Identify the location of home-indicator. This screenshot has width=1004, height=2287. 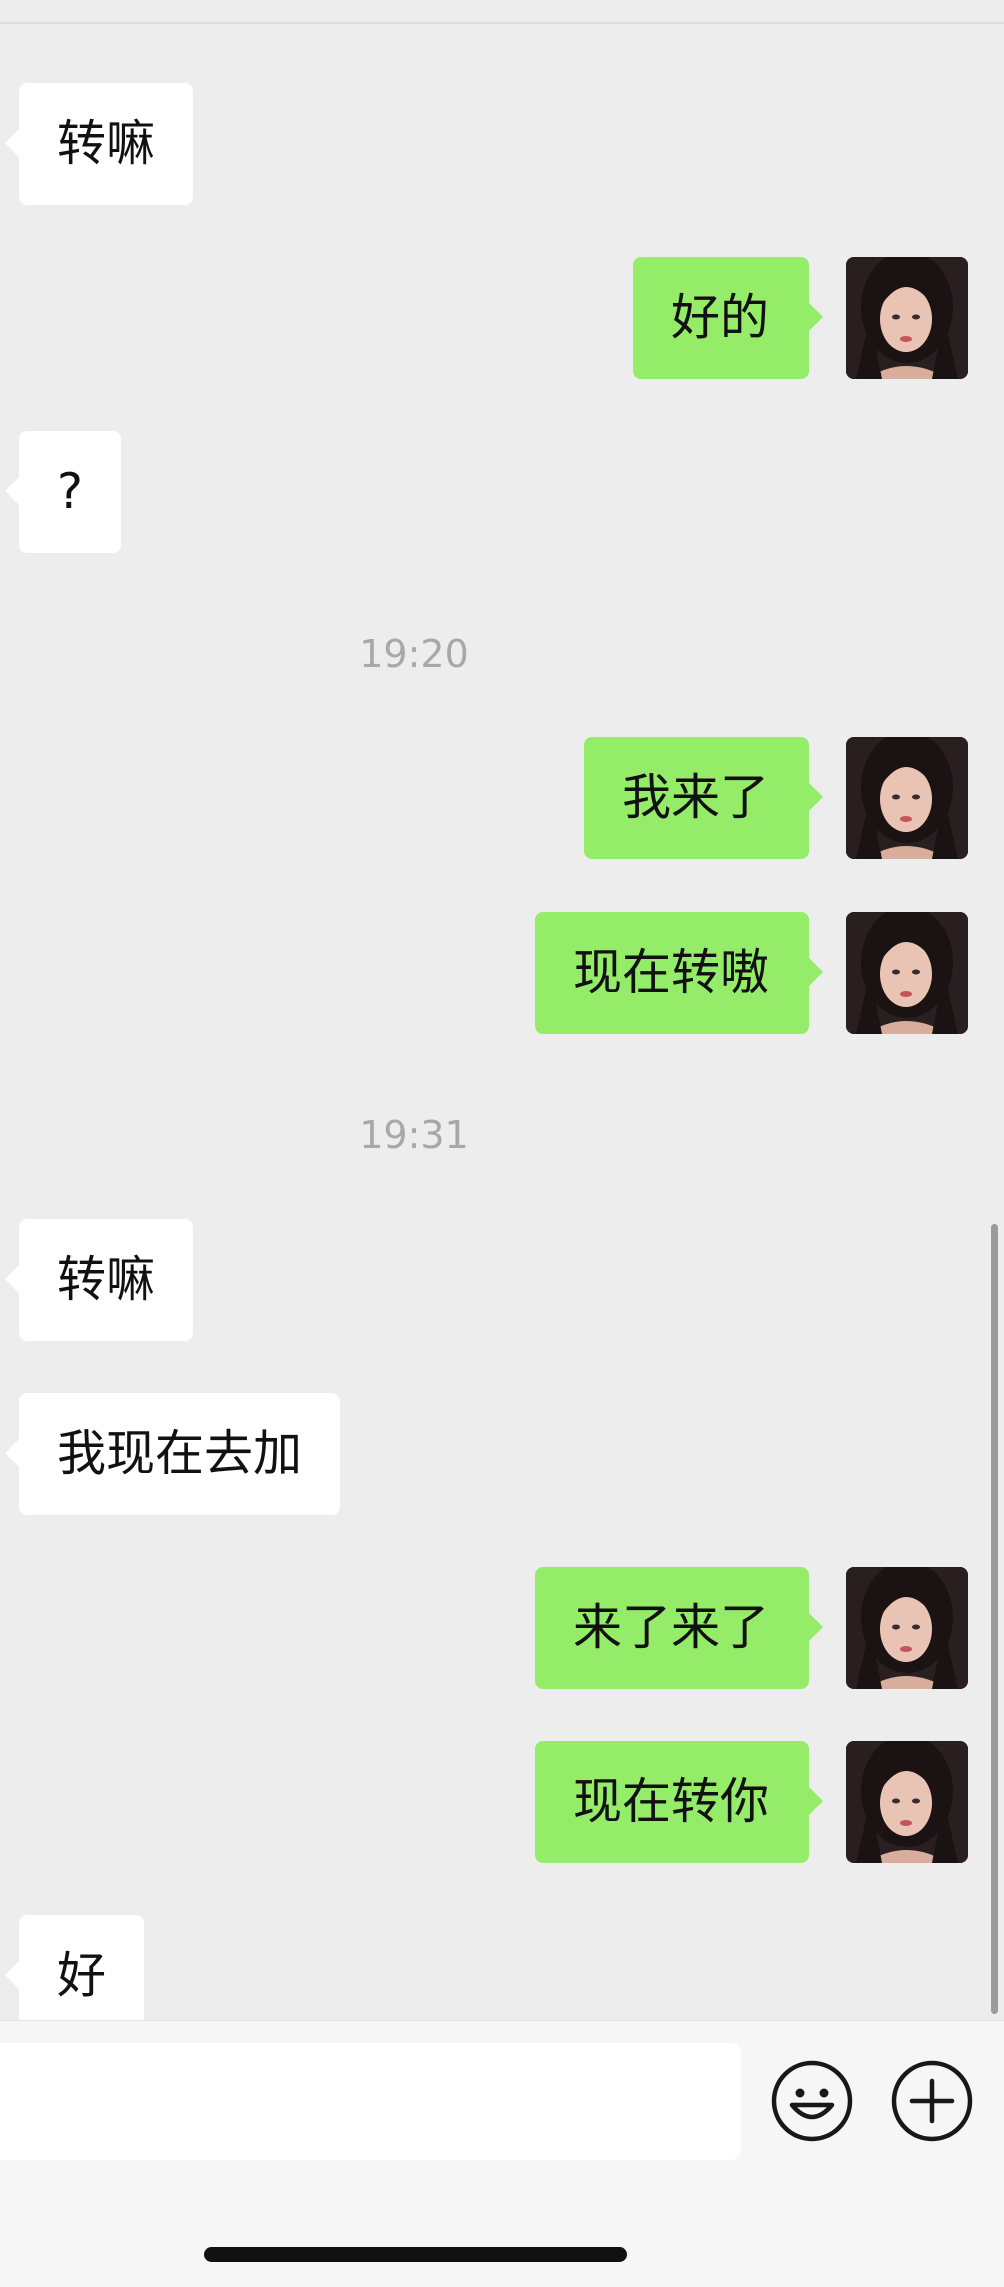
(415, 2254).